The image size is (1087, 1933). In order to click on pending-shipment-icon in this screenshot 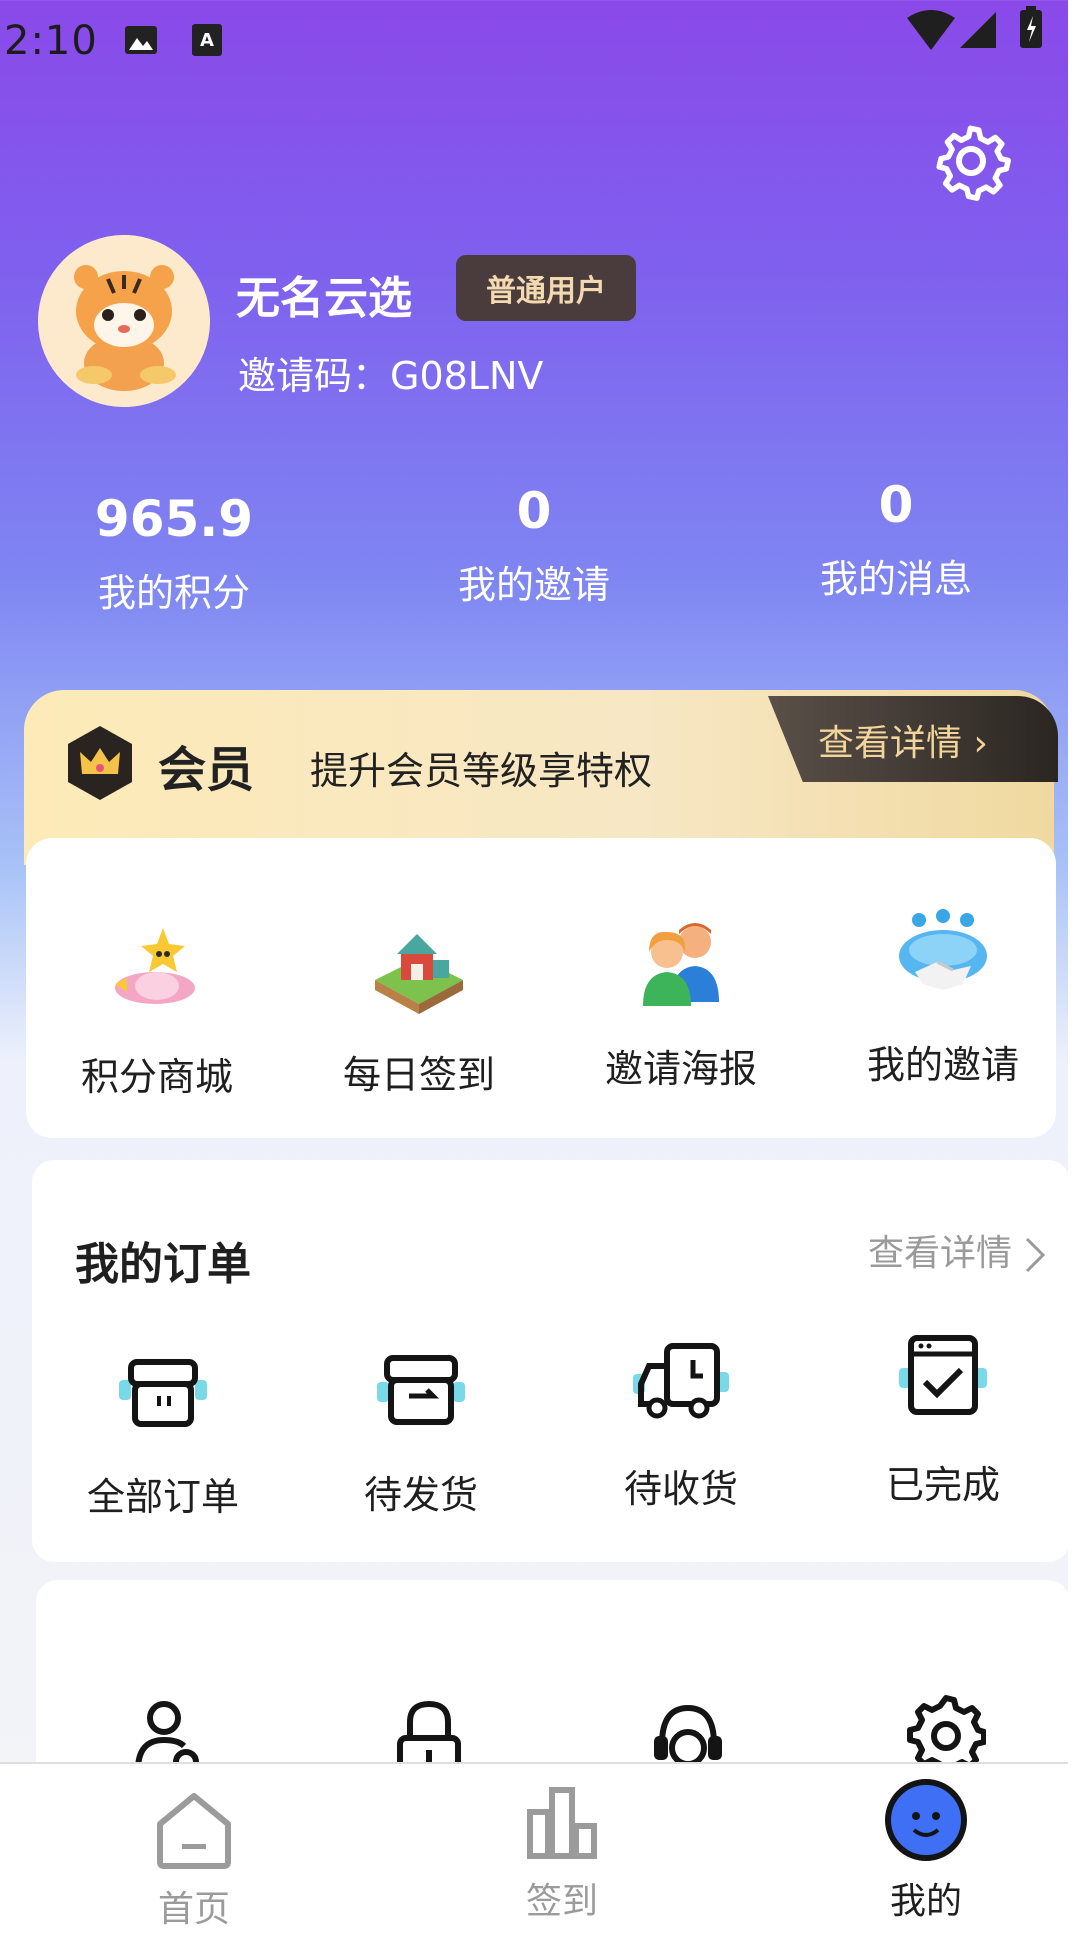, I will do `click(421, 1390)`.